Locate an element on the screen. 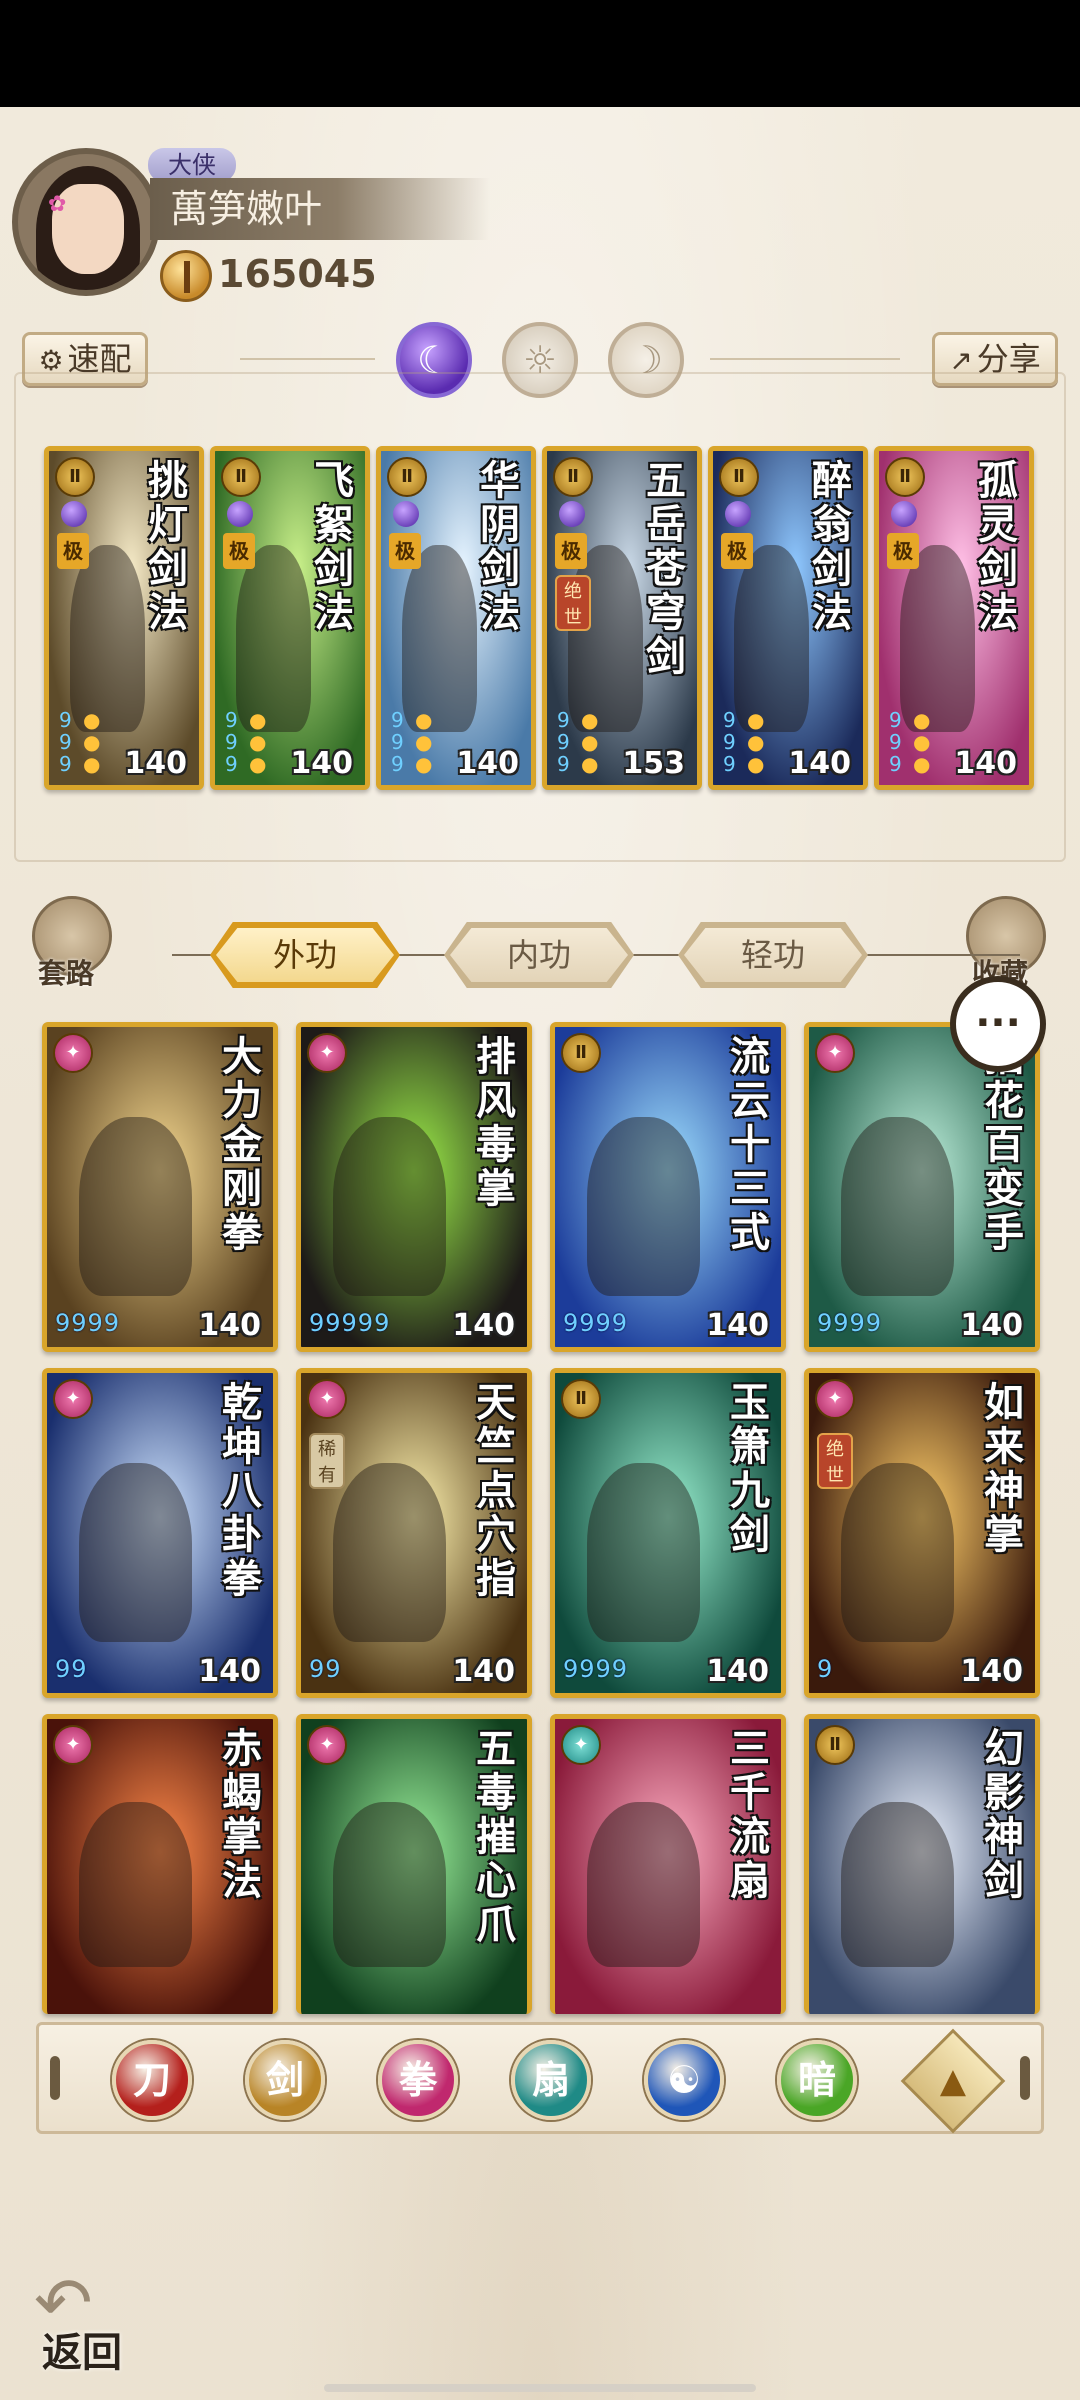 This screenshot has width=1080, height=2400. player-avatar: ✿ is located at coordinates (86, 222).